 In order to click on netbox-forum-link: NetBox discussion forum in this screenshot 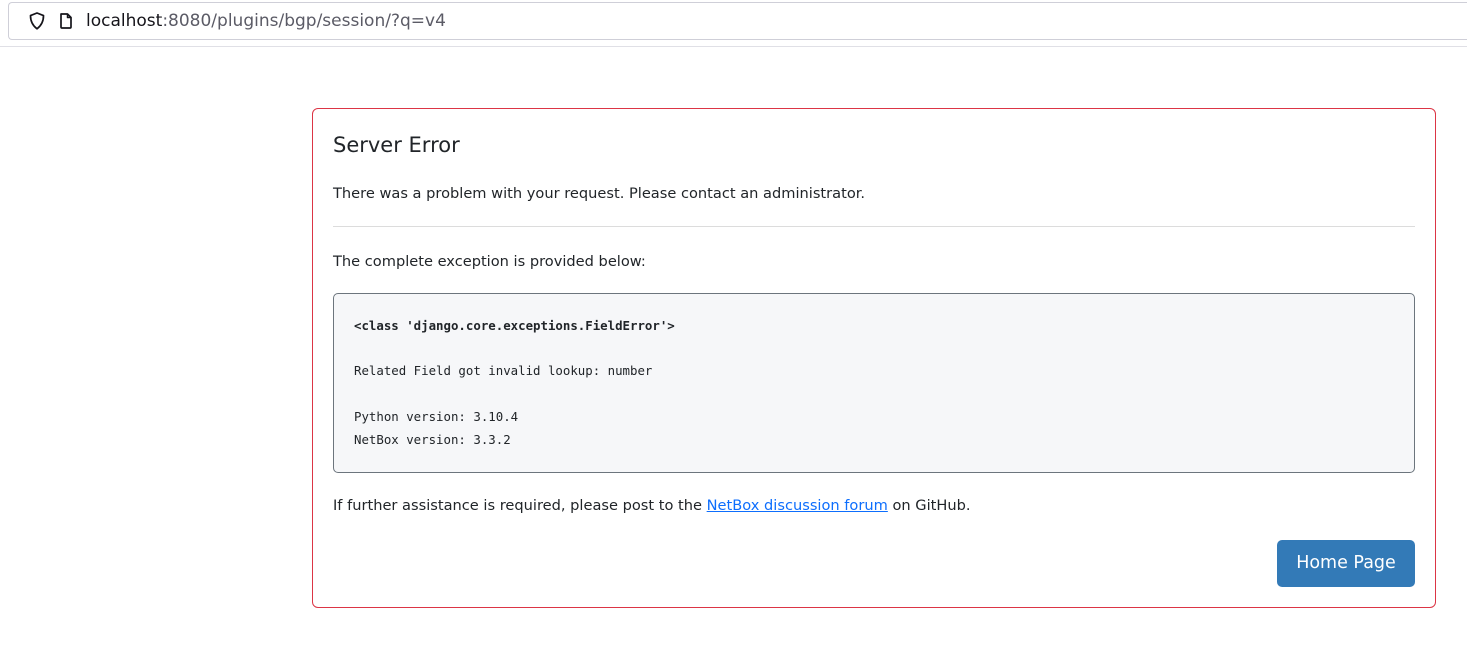, I will do `click(797, 505)`.